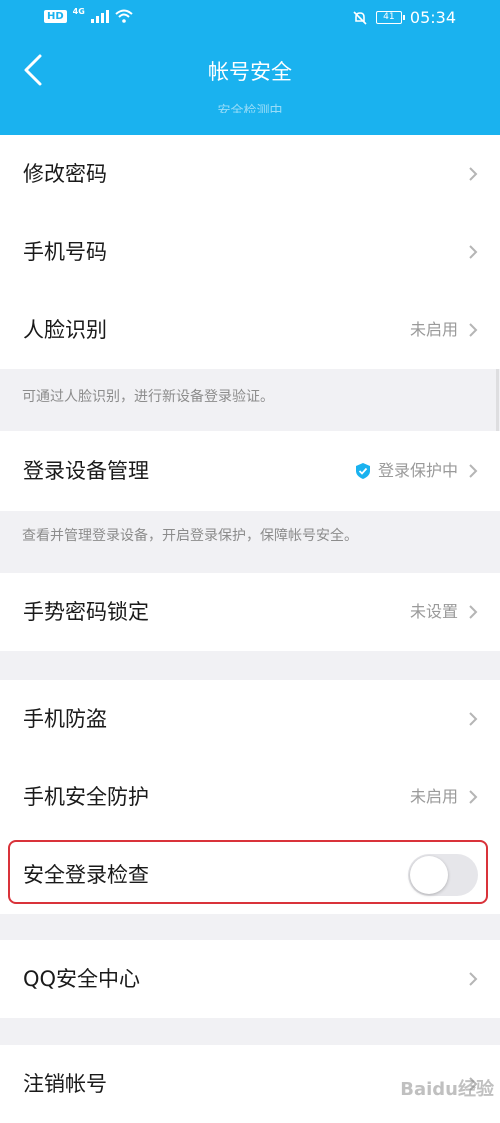 This screenshot has height=1123, width=500. Describe the element at coordinates (148, 397) in the screenshot. I see `note-text: 可通过人脸识别，进行新设备登录验证。` at that location.